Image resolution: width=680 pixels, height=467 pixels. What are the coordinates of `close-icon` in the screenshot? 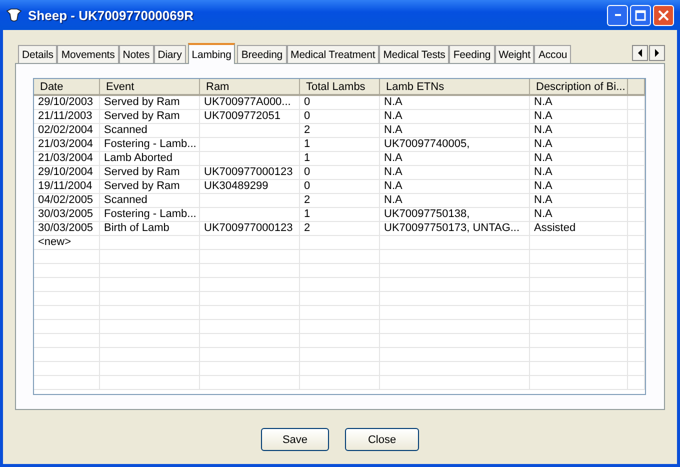 It's located at (663, 15).